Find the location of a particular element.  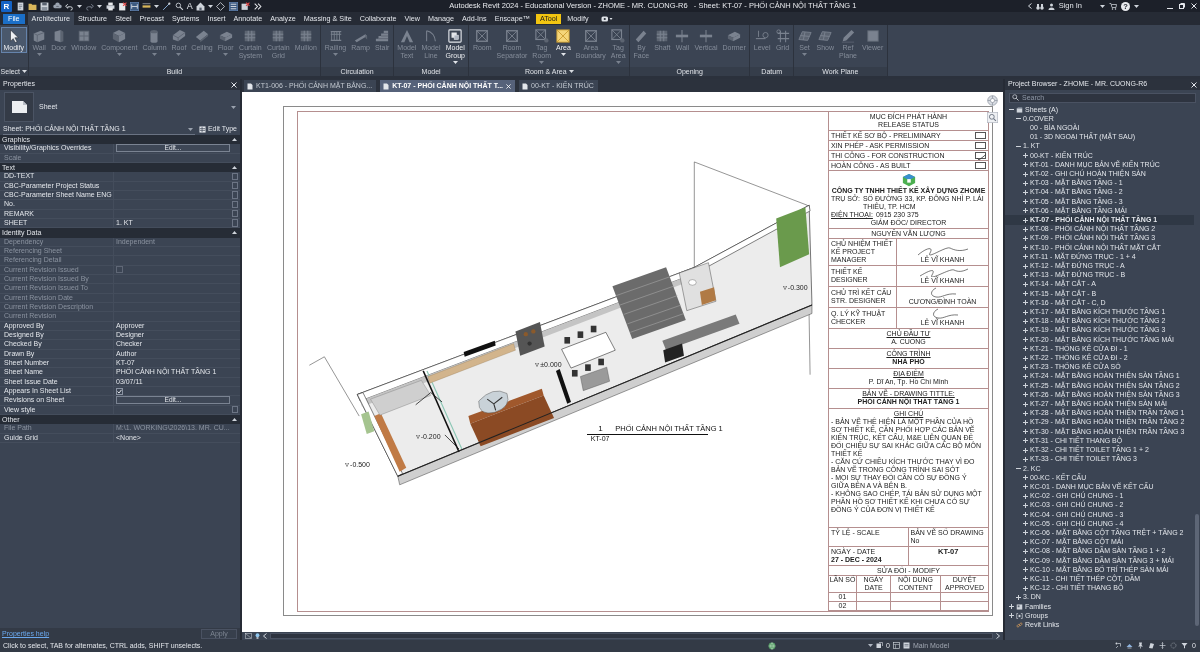

diamond-icon is located at coordinates (221, 6).